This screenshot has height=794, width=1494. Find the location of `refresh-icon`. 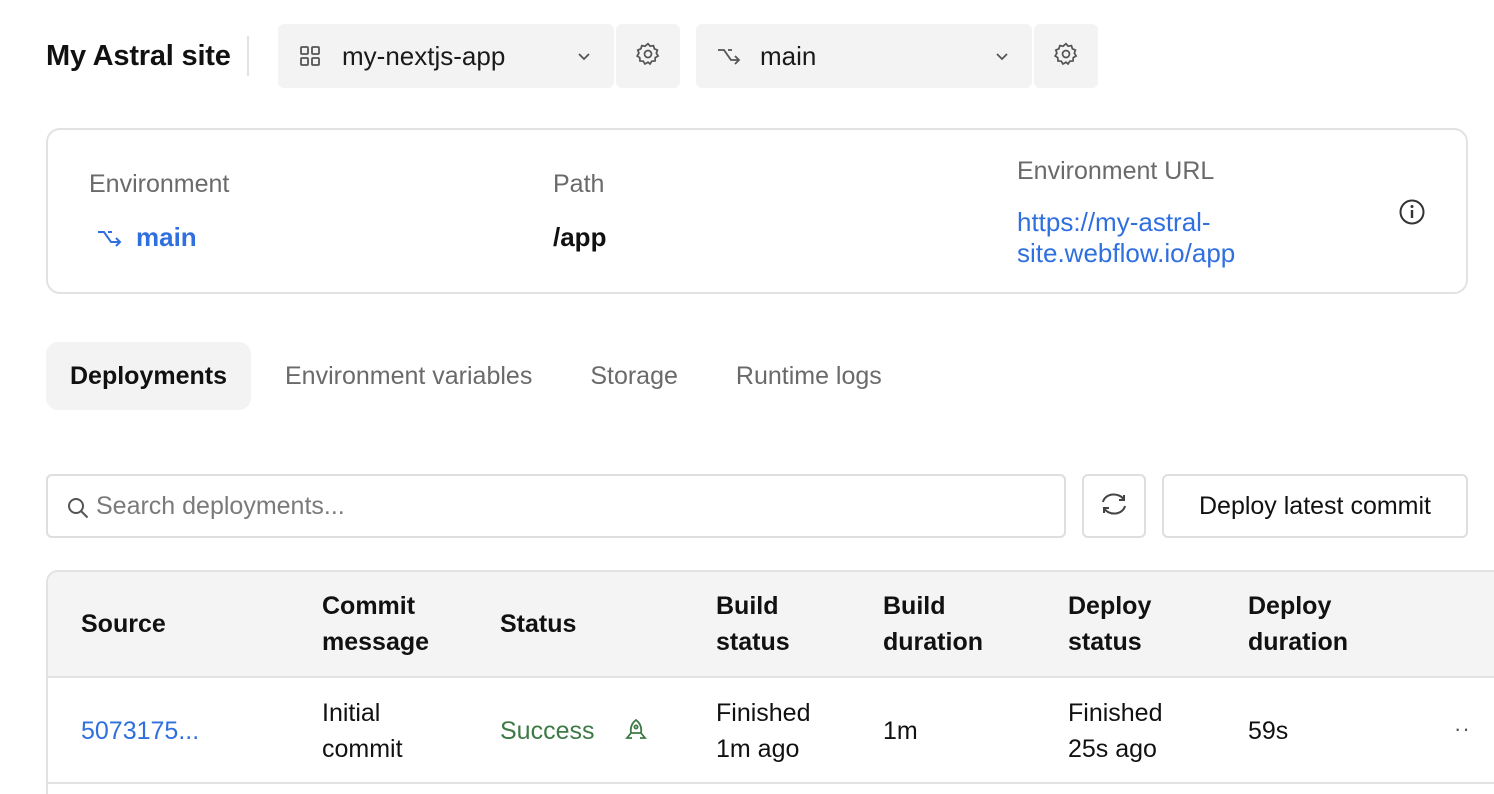

refresh-icon is located at coordinates (1114, 506).